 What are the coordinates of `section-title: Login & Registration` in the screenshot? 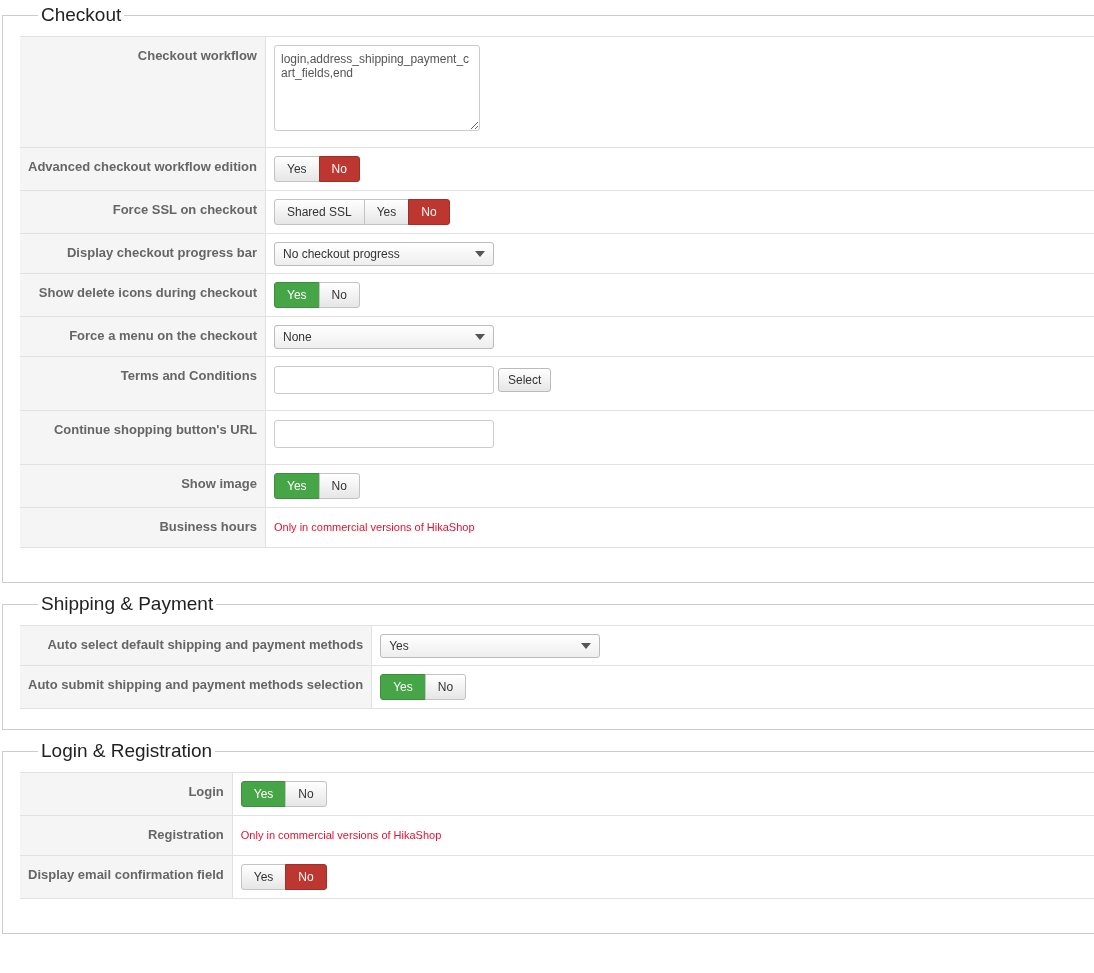 It's located at (127, 751).